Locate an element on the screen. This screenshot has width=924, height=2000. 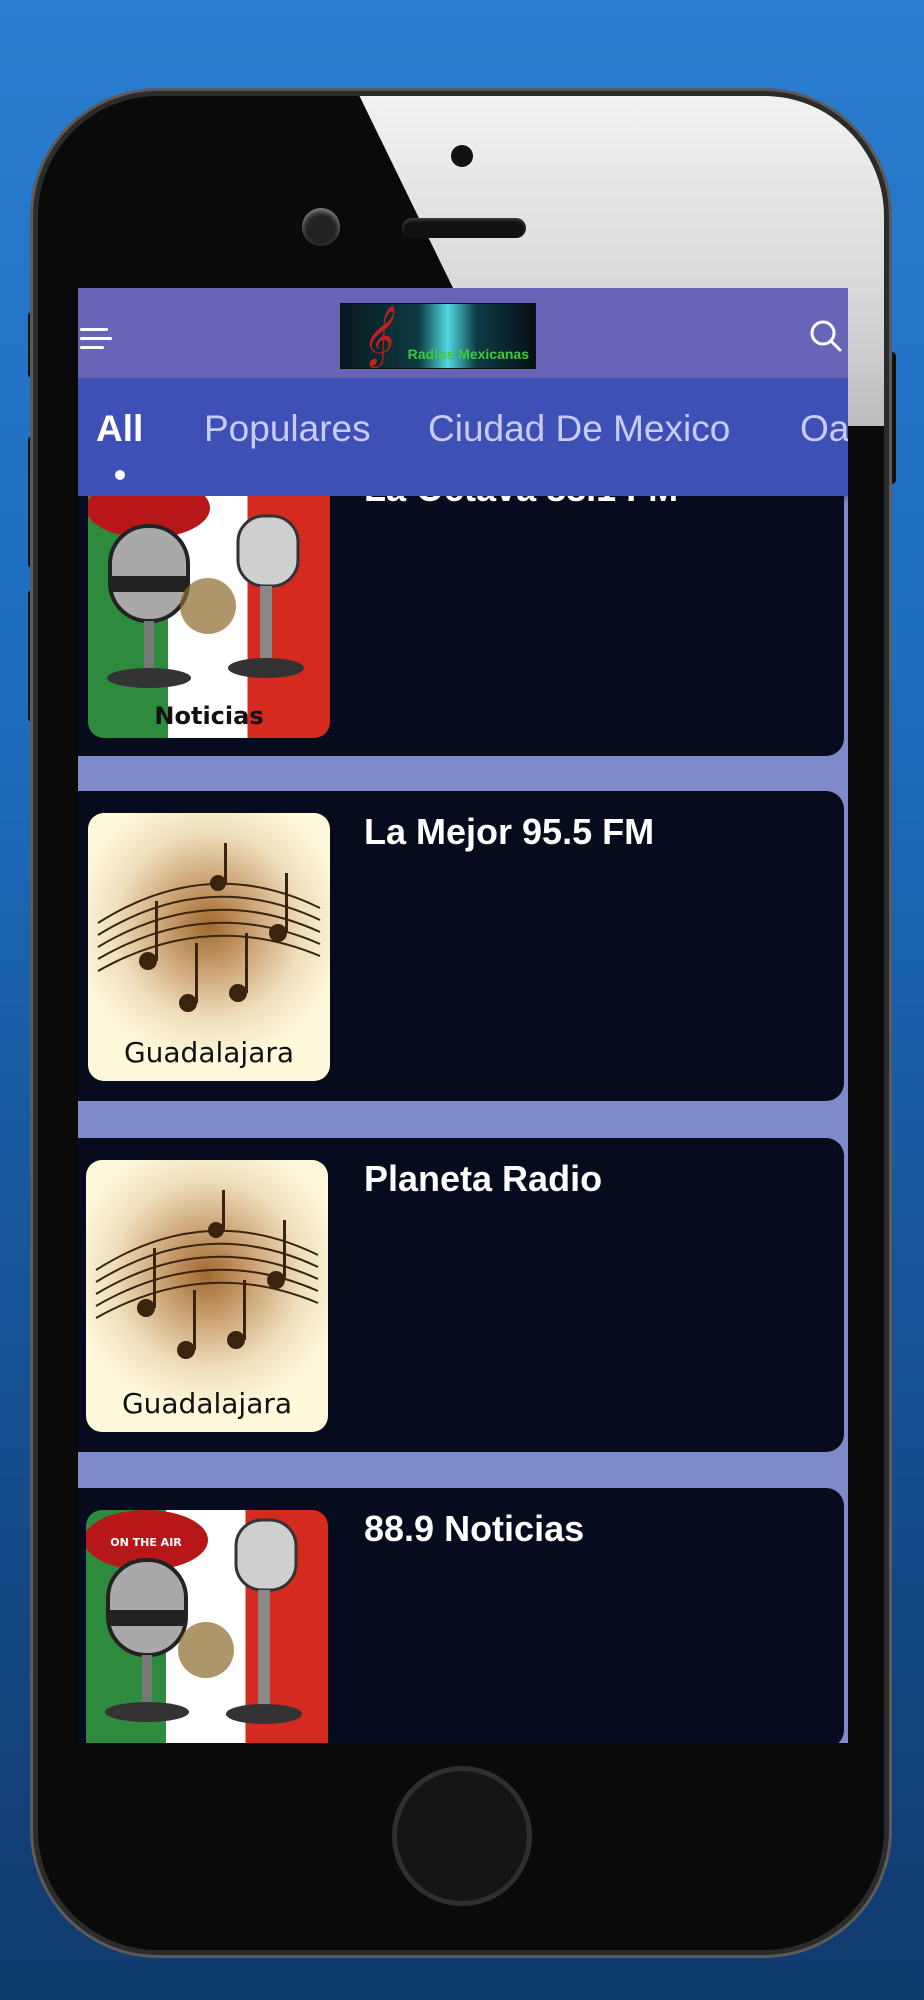
station-name: 88.9 Noticias is located at coordinates (474, 1528).